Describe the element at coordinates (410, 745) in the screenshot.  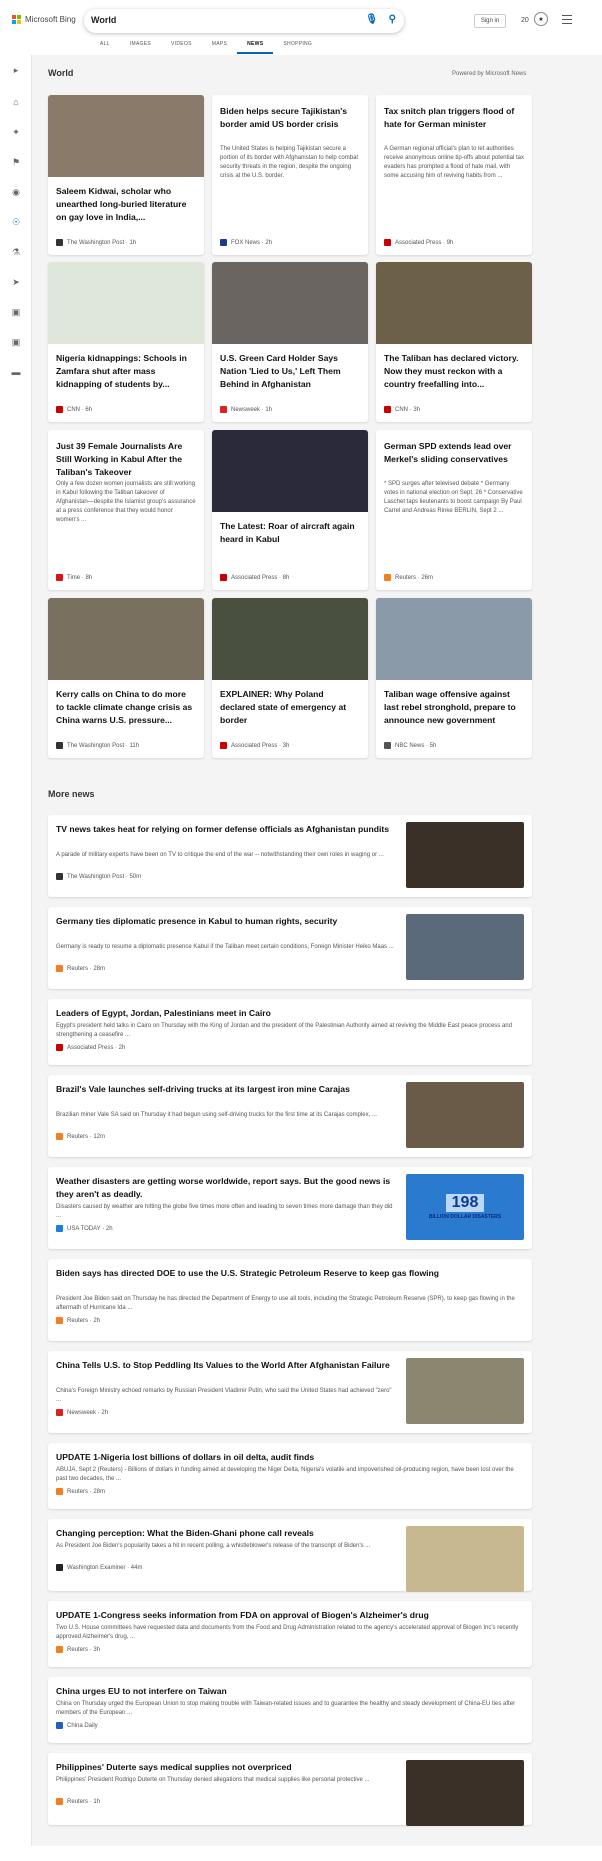
I see `news-card-source: NBC News · 5h` at that location.